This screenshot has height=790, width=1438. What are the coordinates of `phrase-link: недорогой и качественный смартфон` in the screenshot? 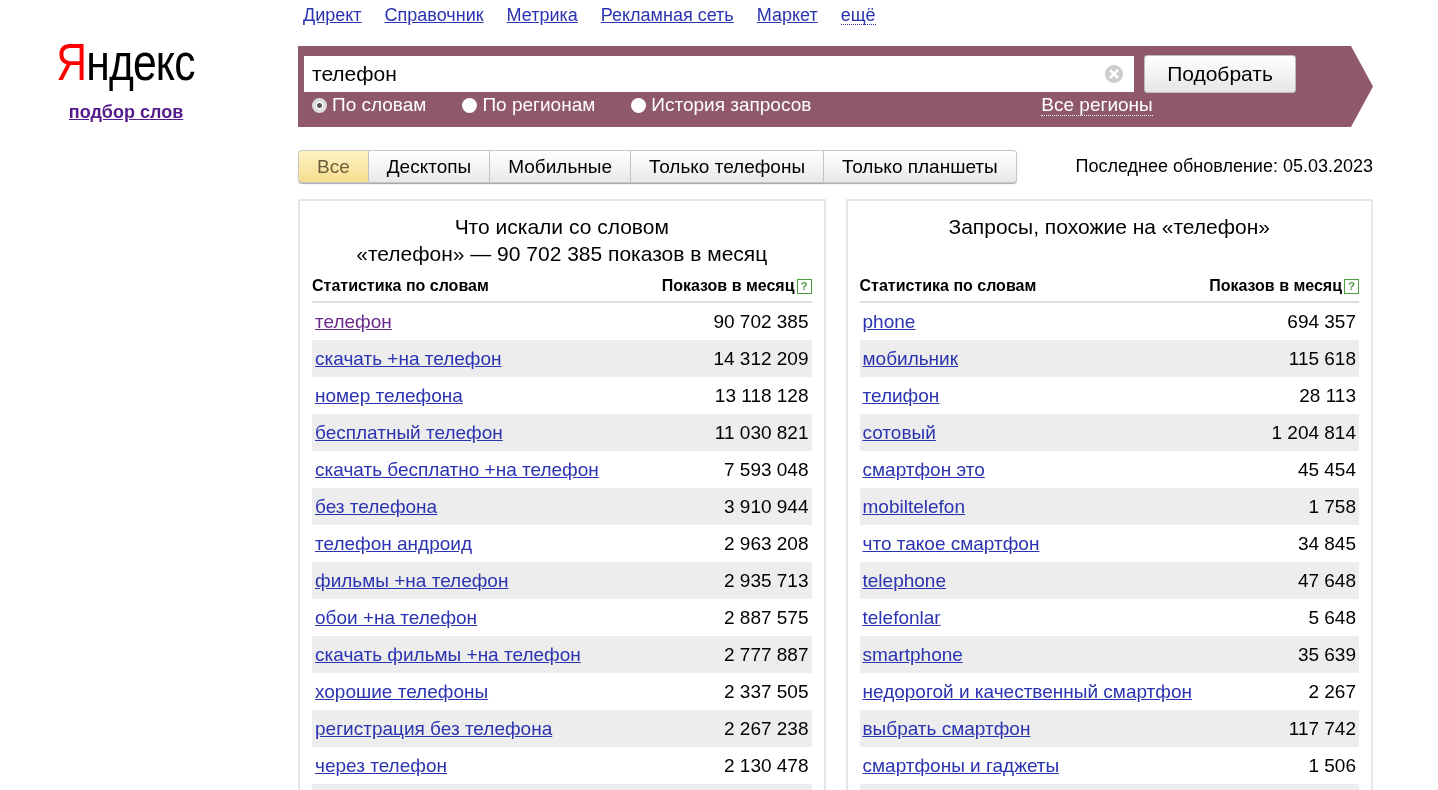 It's located at (1027, 691).